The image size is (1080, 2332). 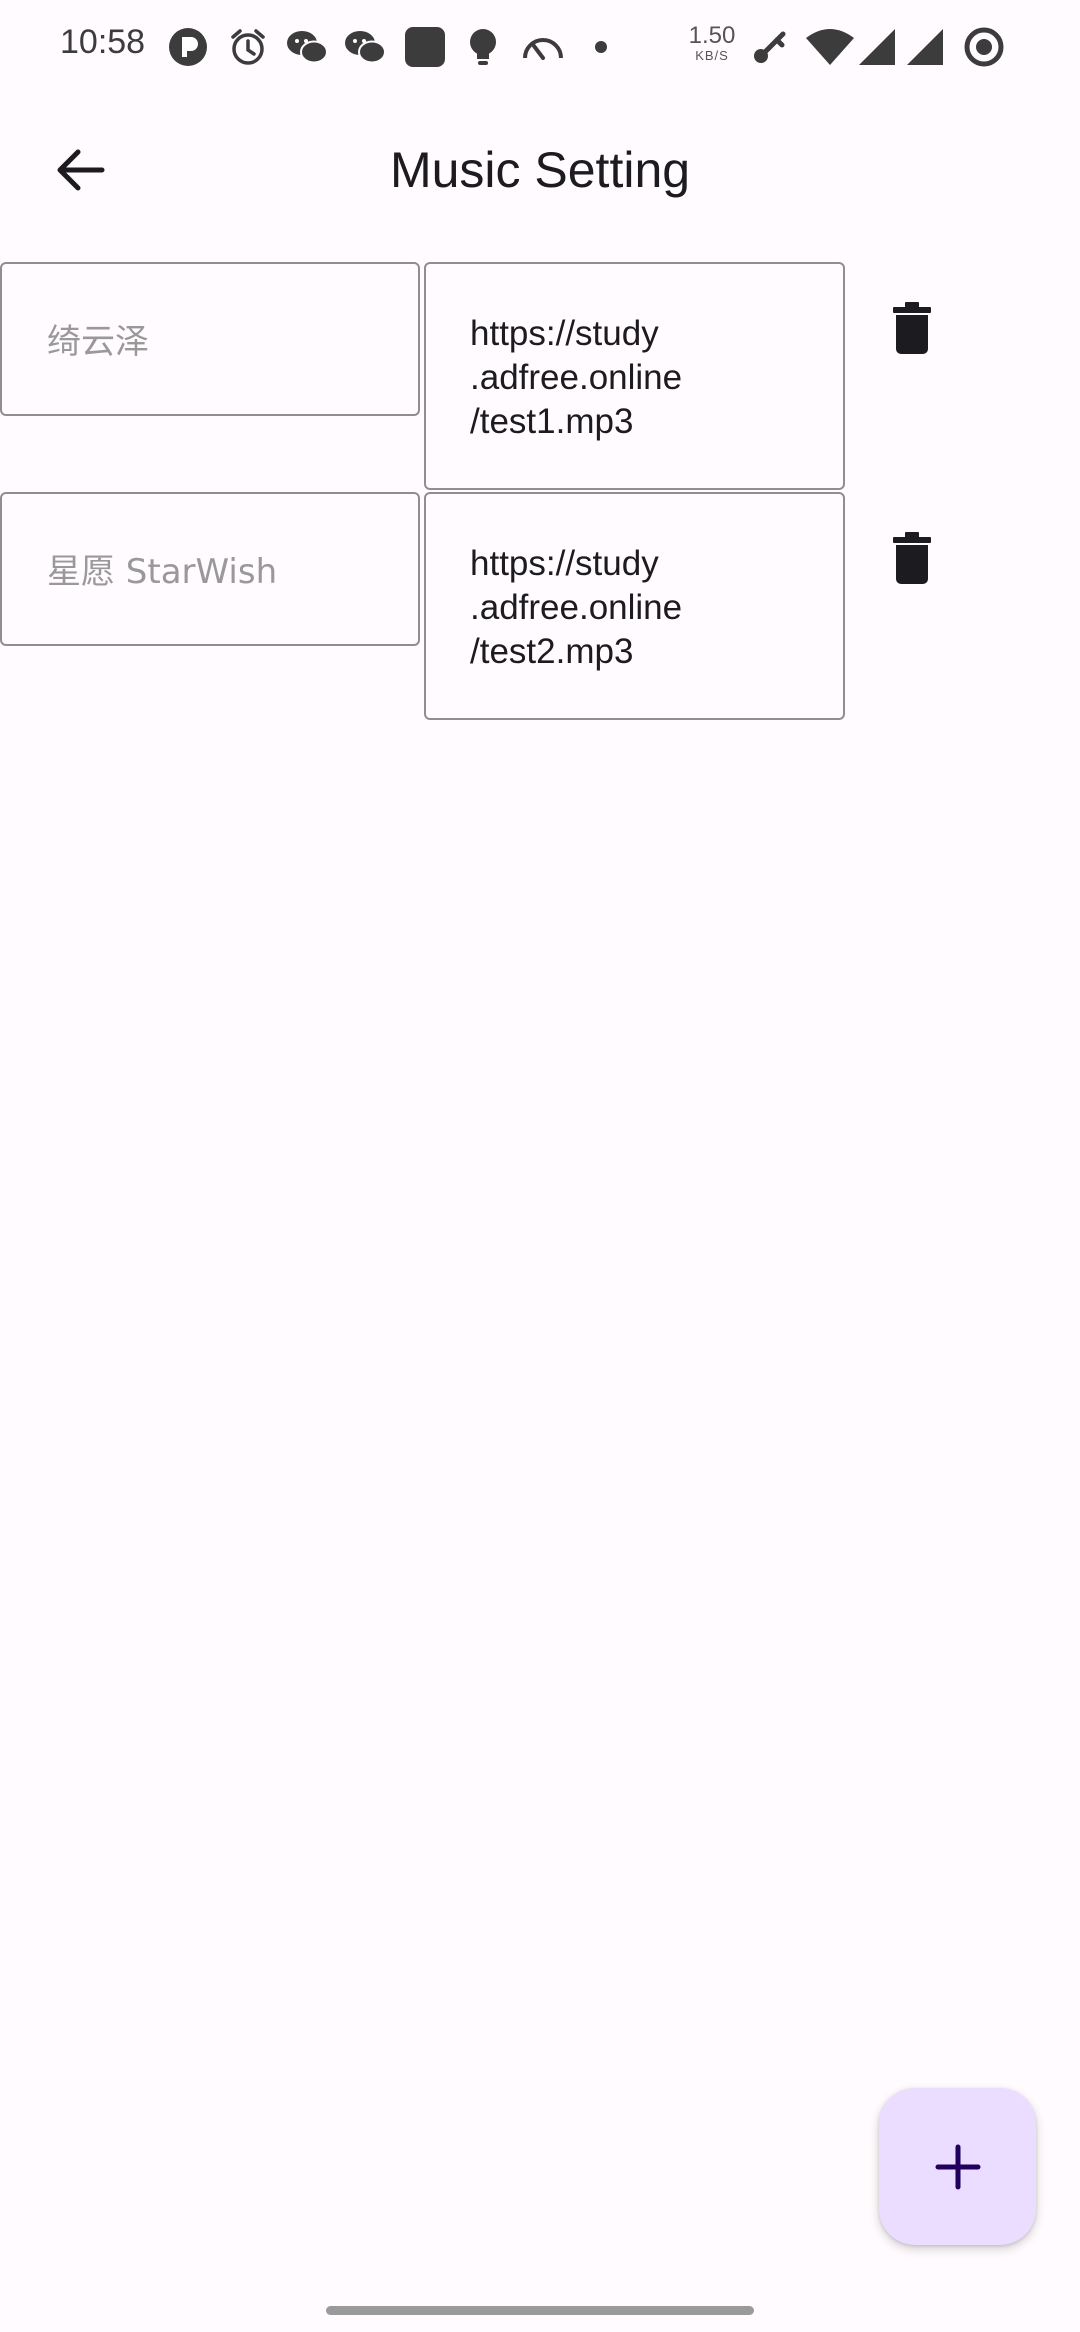 I want to click on alarm-icon, so click(x=248, y=47).